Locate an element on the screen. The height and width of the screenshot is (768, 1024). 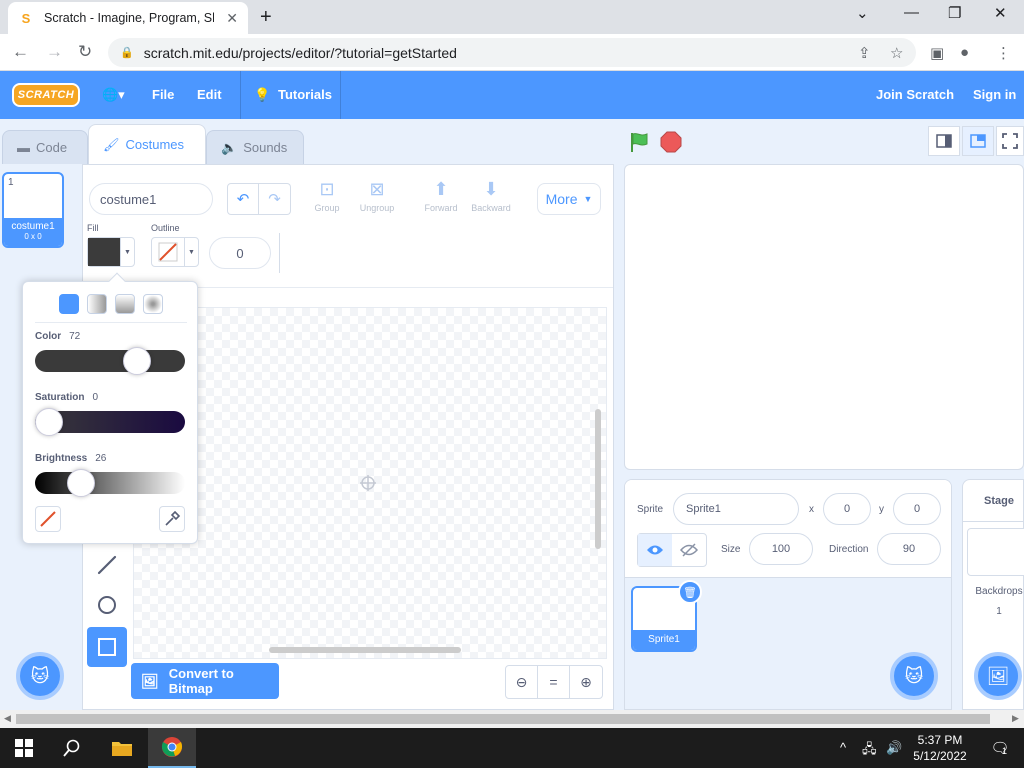
green-flag-icon is located at coordinates (639, 142).